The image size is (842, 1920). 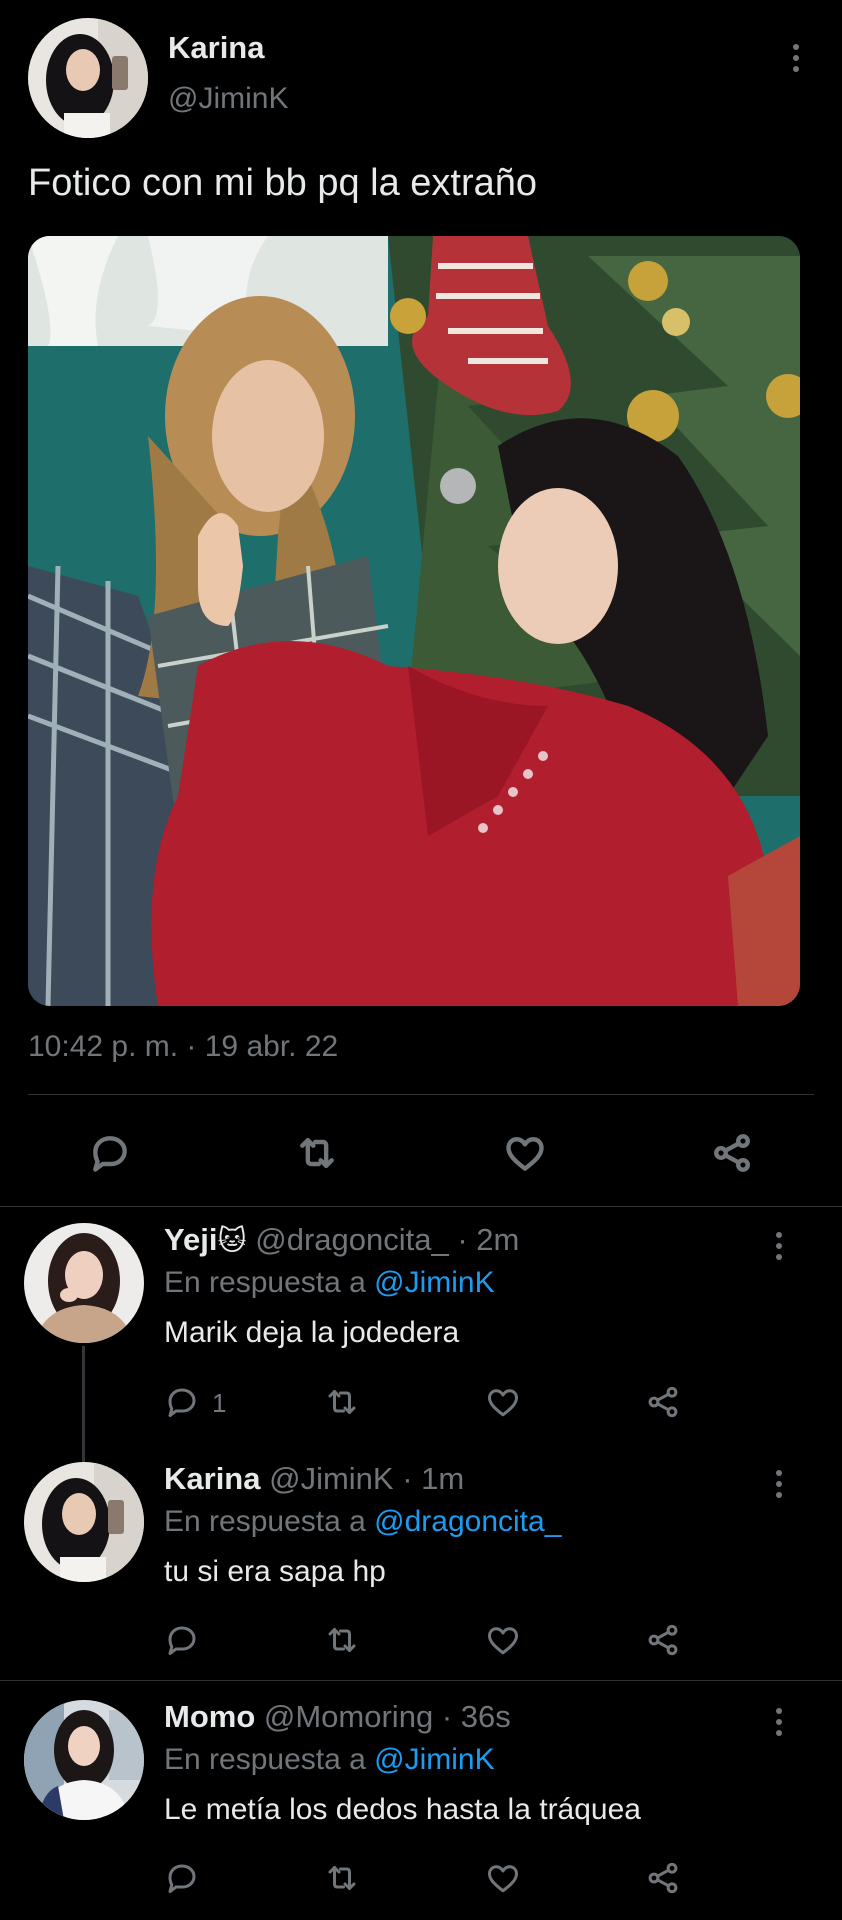 What do you see at coordinates (476, 1716) in the screenshot?
I see `reply-time: · 36s` at bounding box center [476, 1716].